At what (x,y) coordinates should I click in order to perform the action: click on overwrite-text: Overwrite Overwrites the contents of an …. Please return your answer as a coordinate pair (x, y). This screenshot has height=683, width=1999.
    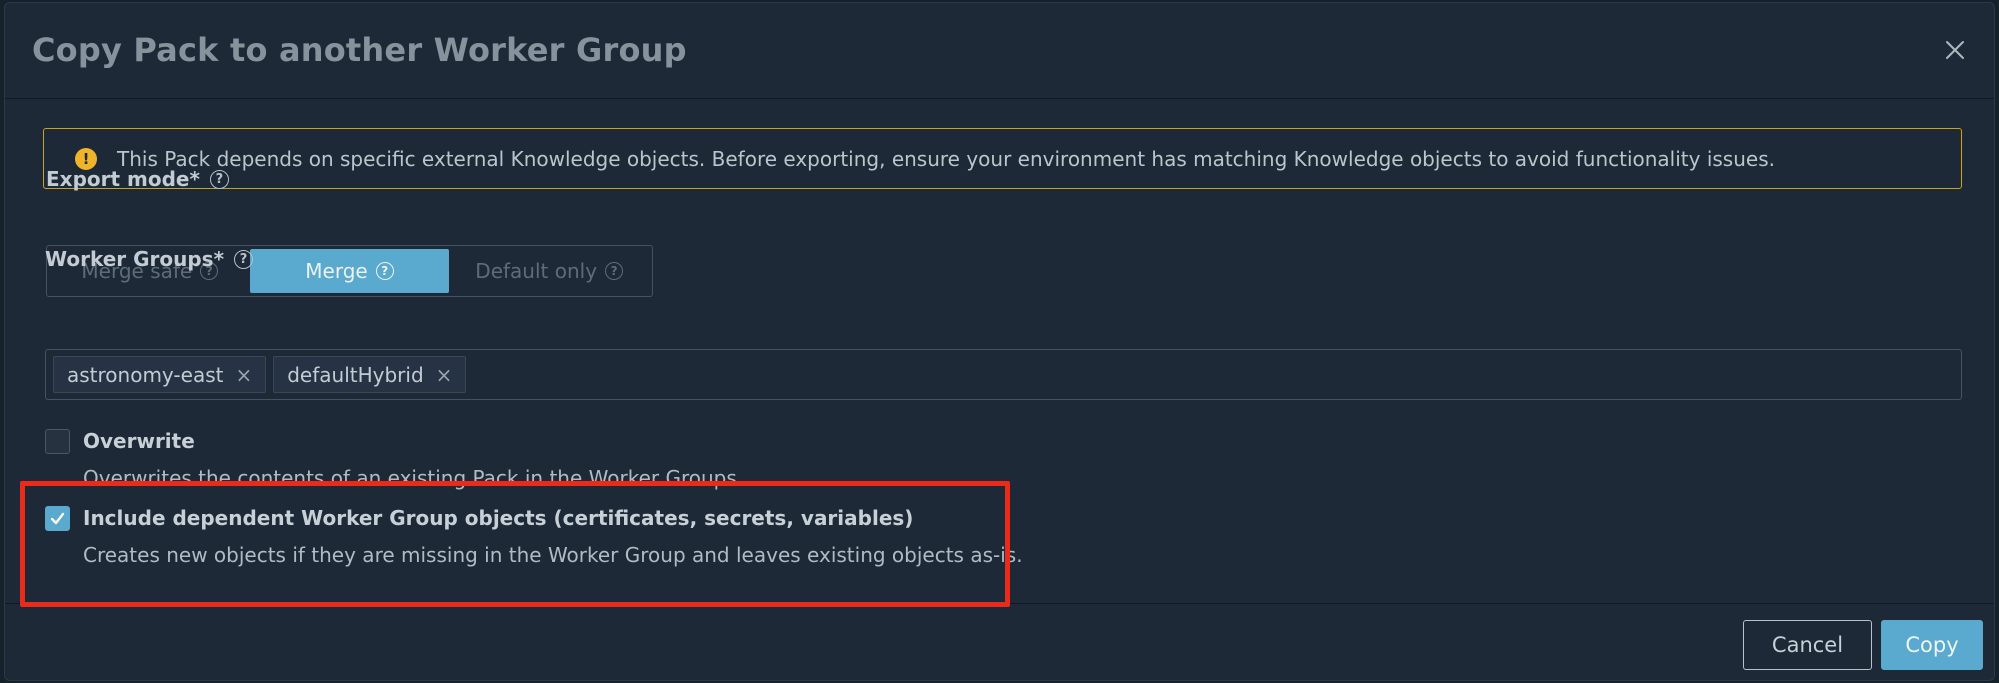
    Looking at the image, I should click on (413, 459).